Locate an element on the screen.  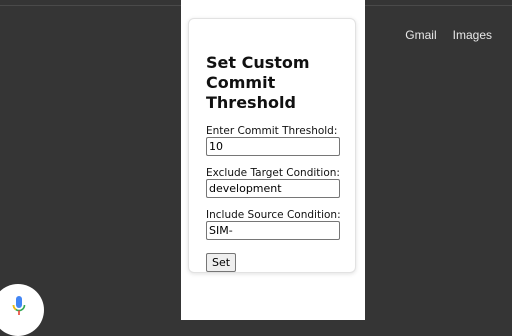
include-source-input is located at coordinates (273, 230).